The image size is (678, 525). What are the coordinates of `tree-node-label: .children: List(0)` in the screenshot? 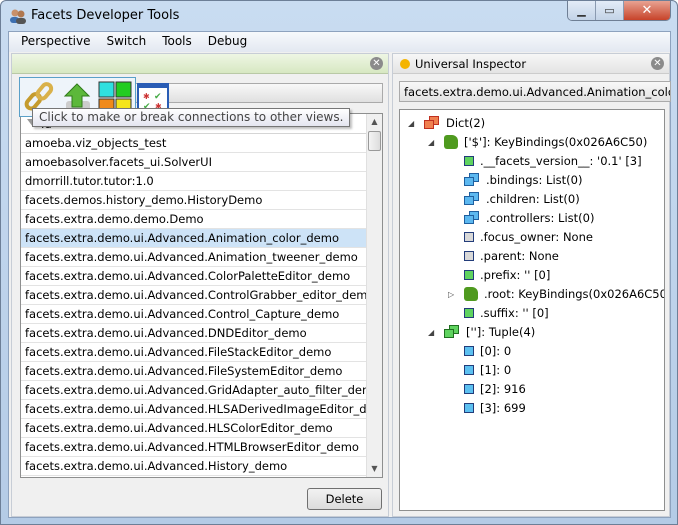 It's located at (533, 199).